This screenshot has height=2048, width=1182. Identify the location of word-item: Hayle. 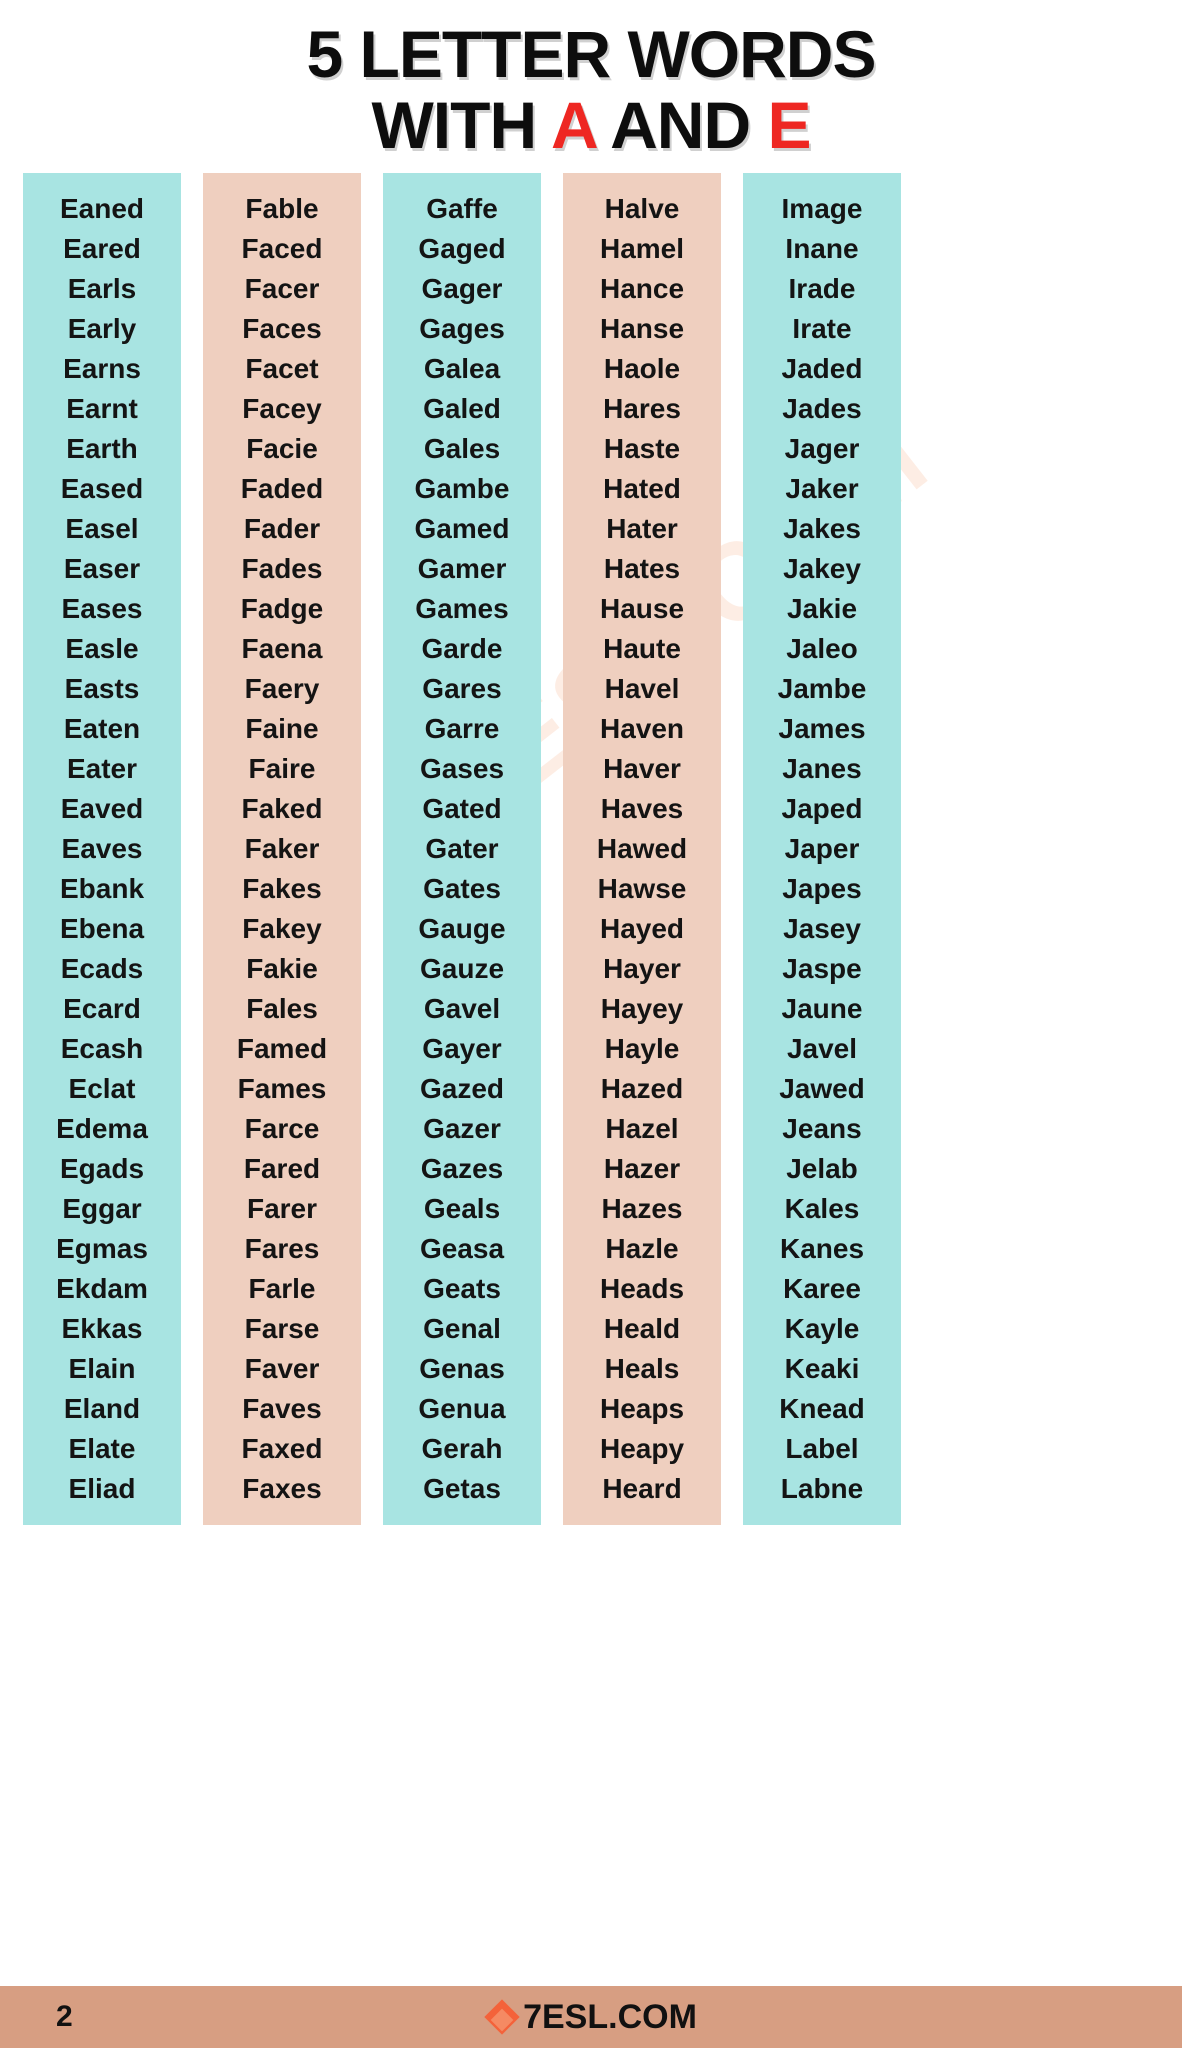
(642, 1048).